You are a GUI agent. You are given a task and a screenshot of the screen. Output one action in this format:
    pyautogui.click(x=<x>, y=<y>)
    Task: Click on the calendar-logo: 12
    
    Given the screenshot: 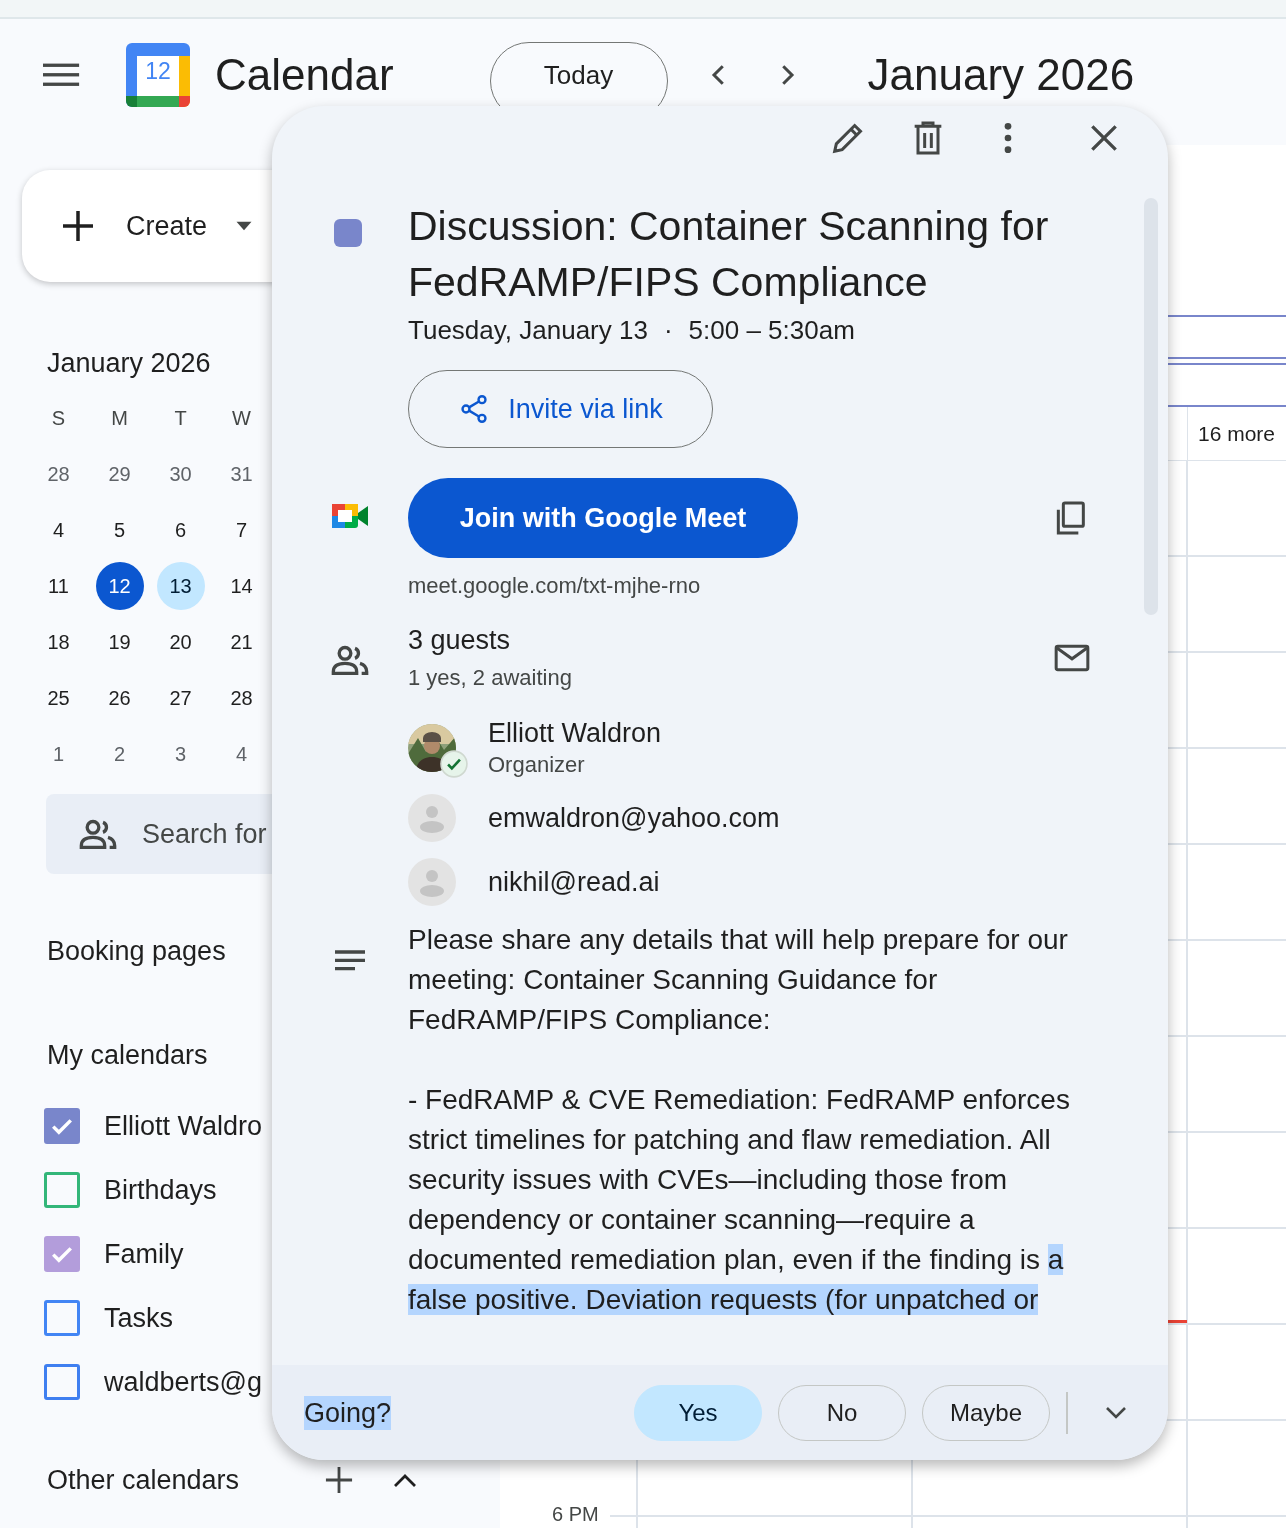 What is the action you would take?
    pyautogui.click(x=158, y=75)
    